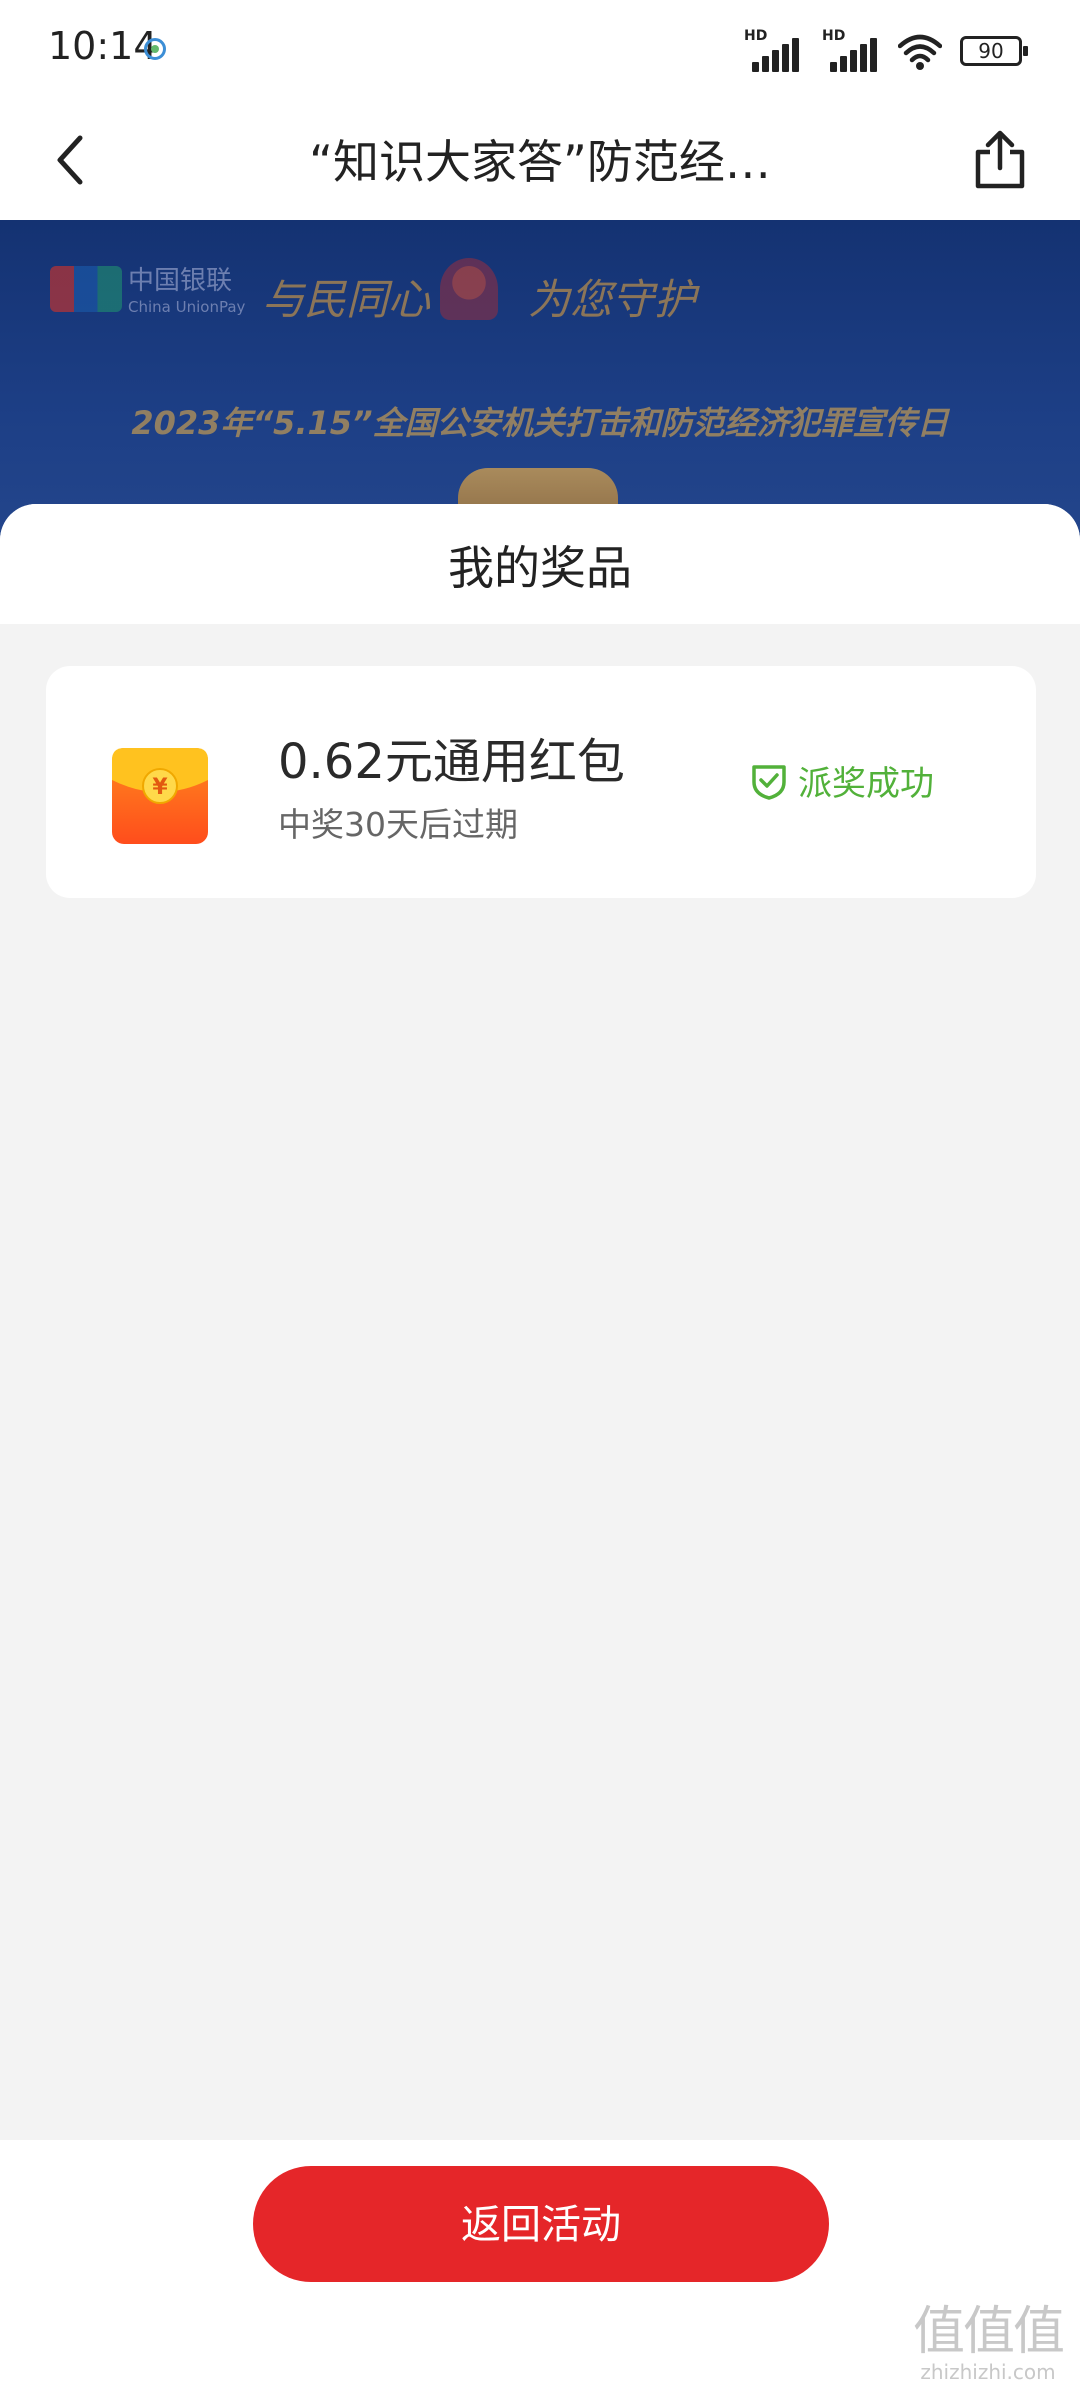 The image size is (1080, 2400). Describe the element at coordinates (866, 784) in the screenshot. I see `prize-status-label: 派奖成功` at that location.